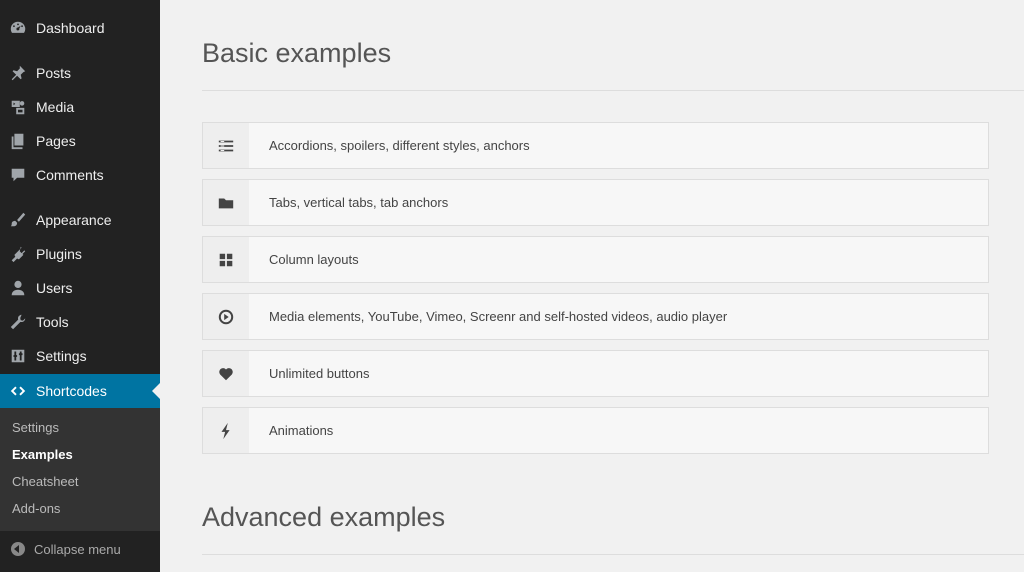 The image size is (1024, 572). What do you see at coordinates (301, 430) in the screenshot?
I see `example-label: Animations` at bounding box center [301, 430].